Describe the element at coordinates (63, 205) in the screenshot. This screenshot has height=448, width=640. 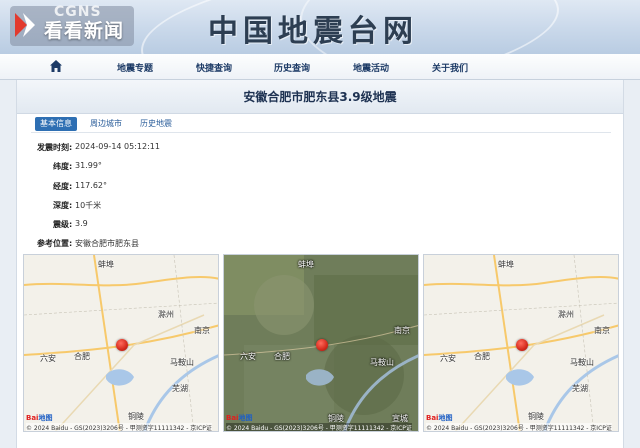
I see `depth-label: 深度:` at that location.